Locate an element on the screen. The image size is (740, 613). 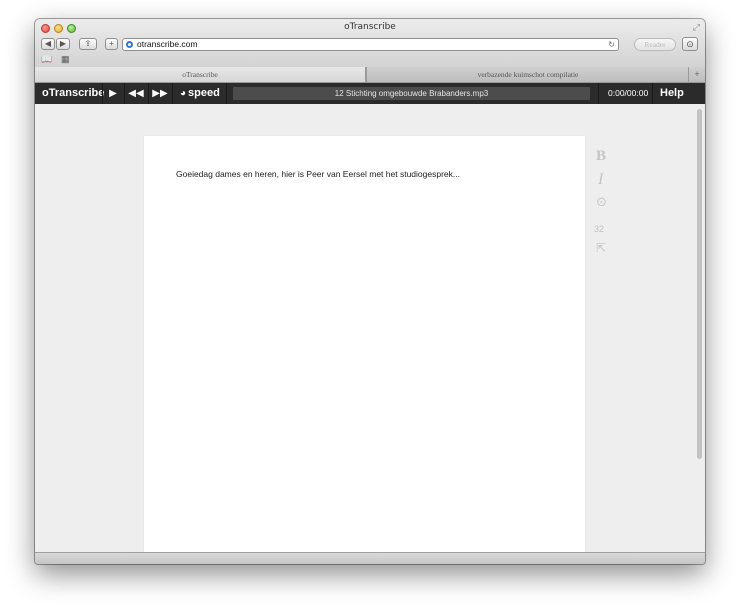
play-icon: ▶ is located at coordinates (113, 93).